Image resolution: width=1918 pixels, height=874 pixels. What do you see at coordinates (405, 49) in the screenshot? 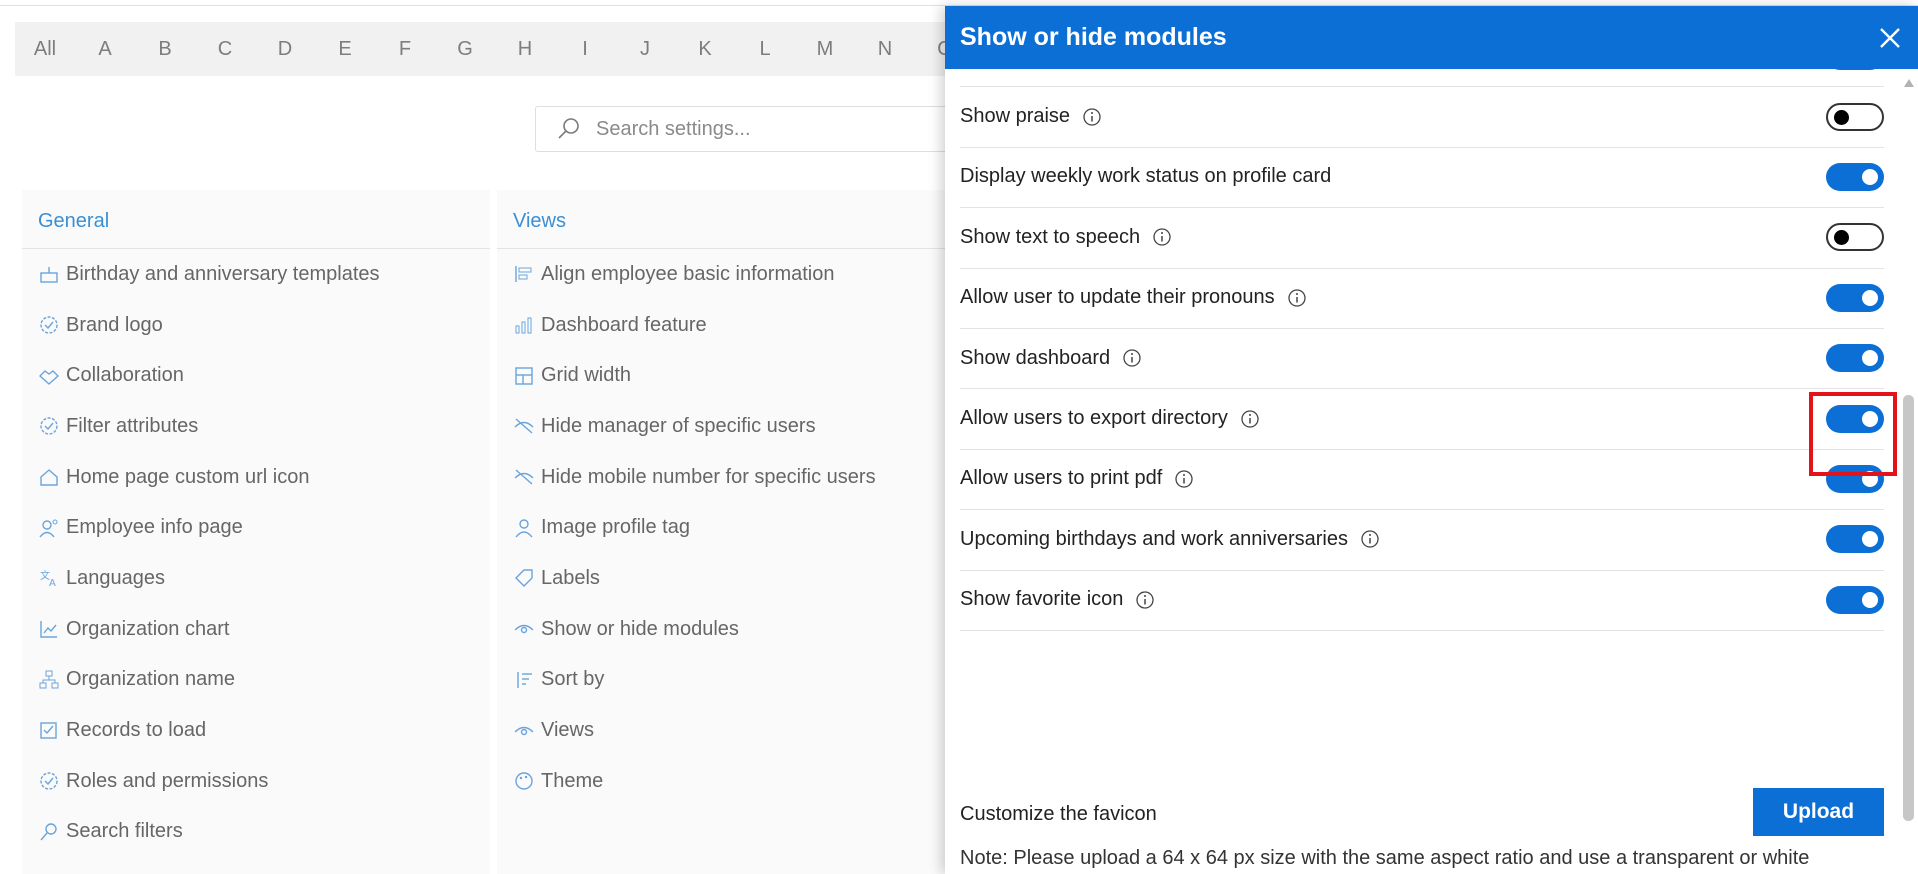
I see `alphabet-letter: F` at bounding box center [405, 49].